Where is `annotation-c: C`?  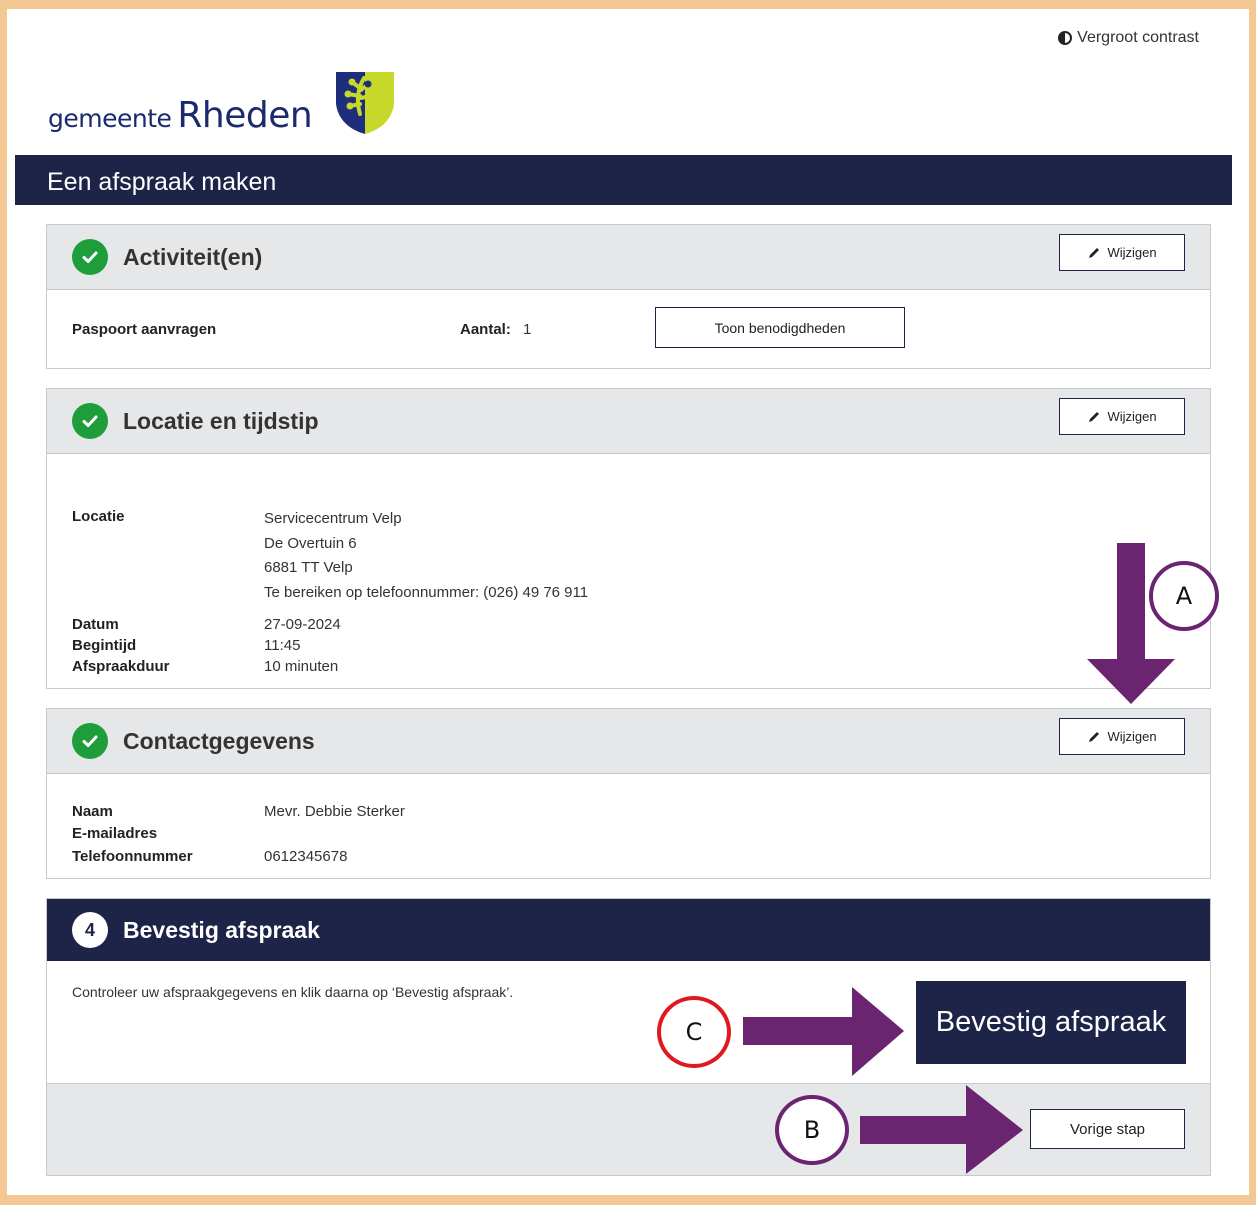 annotation-c: C is located at coordinates (694, 1032).